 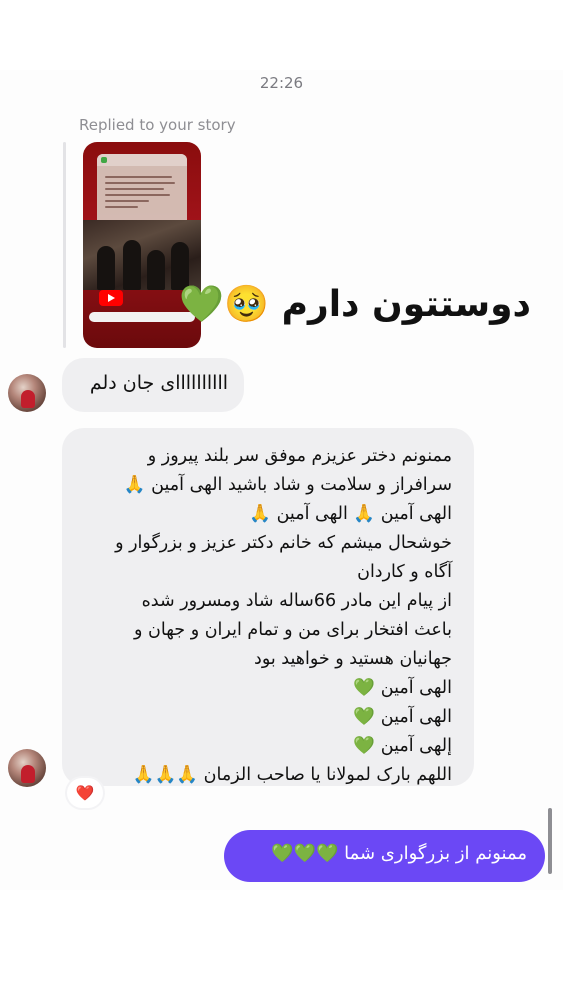 I want to click on heart-reaction-icon: ❤️, so click(x=85, y=793).